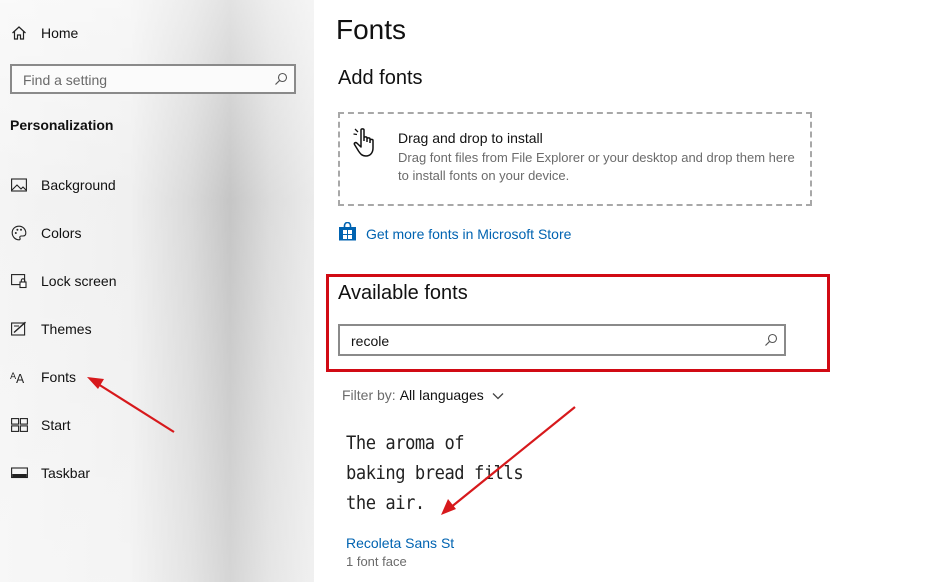 This screenshot has height=582, width=926. I want to click on font-face-count: 1 font face, so click(376, 561).